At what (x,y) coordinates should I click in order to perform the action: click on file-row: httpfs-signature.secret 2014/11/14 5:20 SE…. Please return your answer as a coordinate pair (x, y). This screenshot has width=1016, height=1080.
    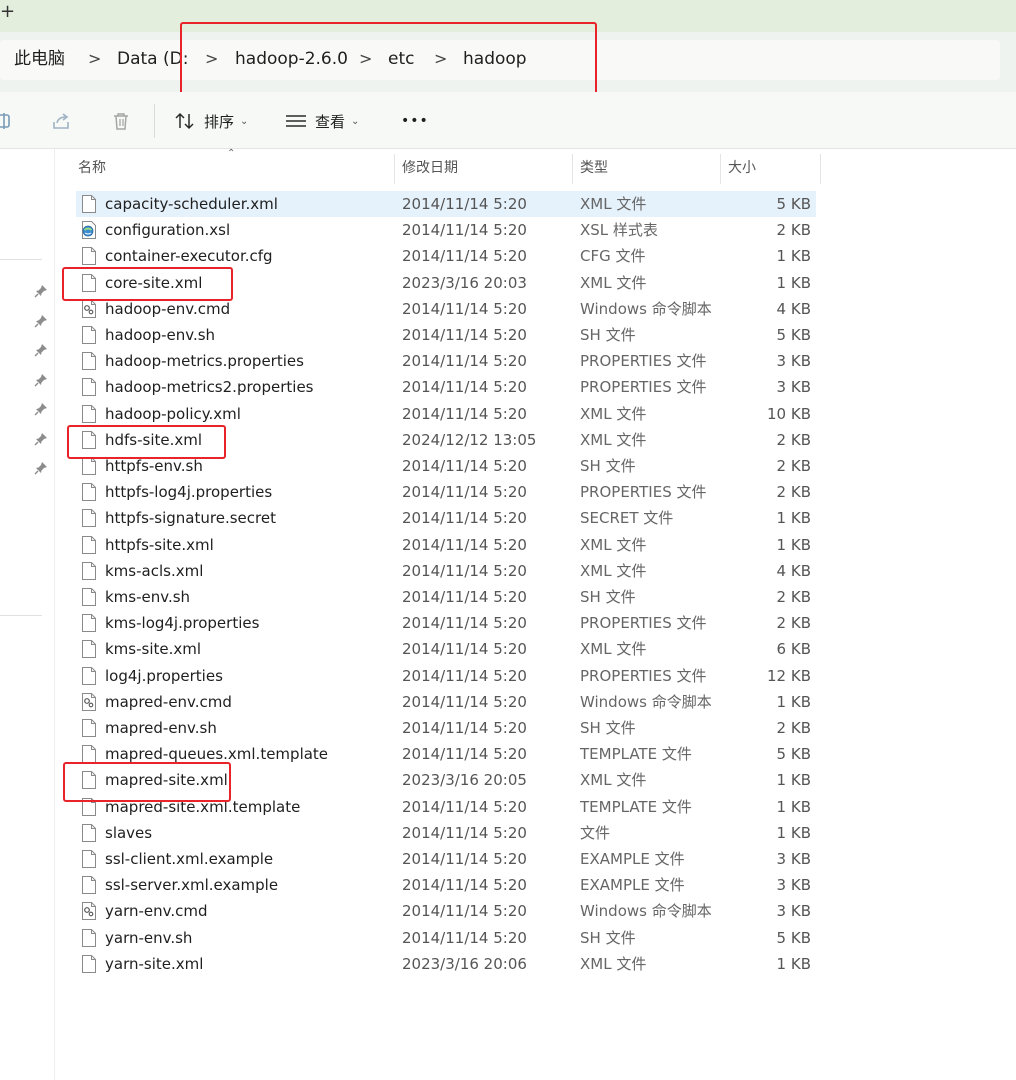
    Looking at the image, I should click on (446, 518).